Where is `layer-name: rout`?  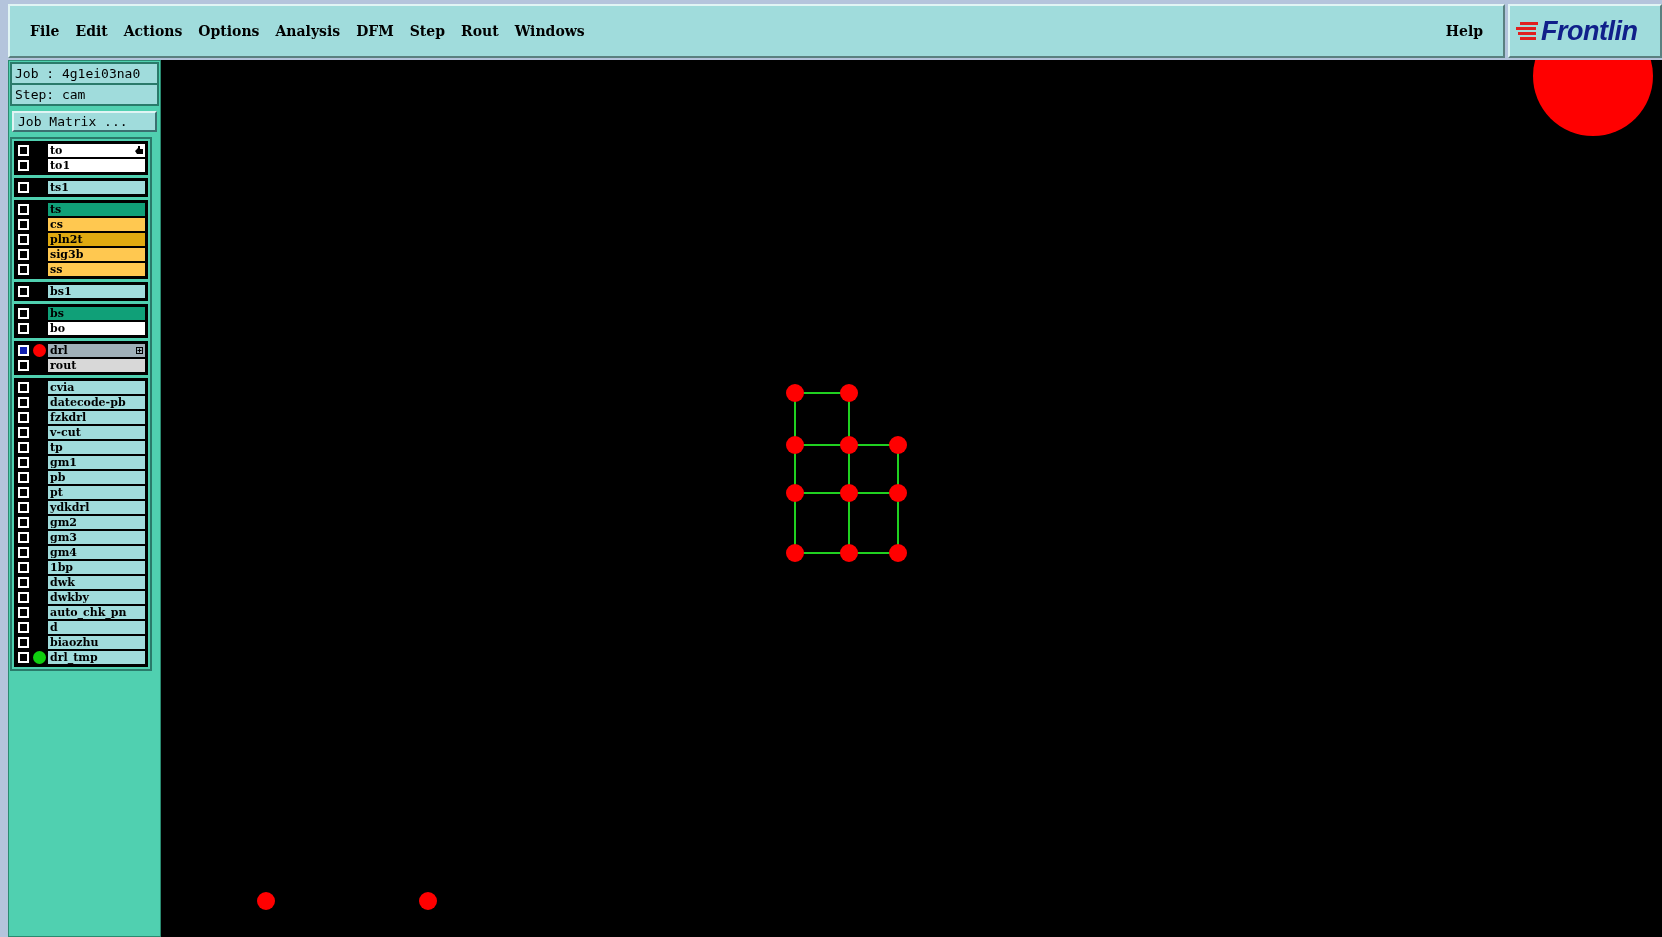 layer-name: rout is located at coordinates (96, 365).